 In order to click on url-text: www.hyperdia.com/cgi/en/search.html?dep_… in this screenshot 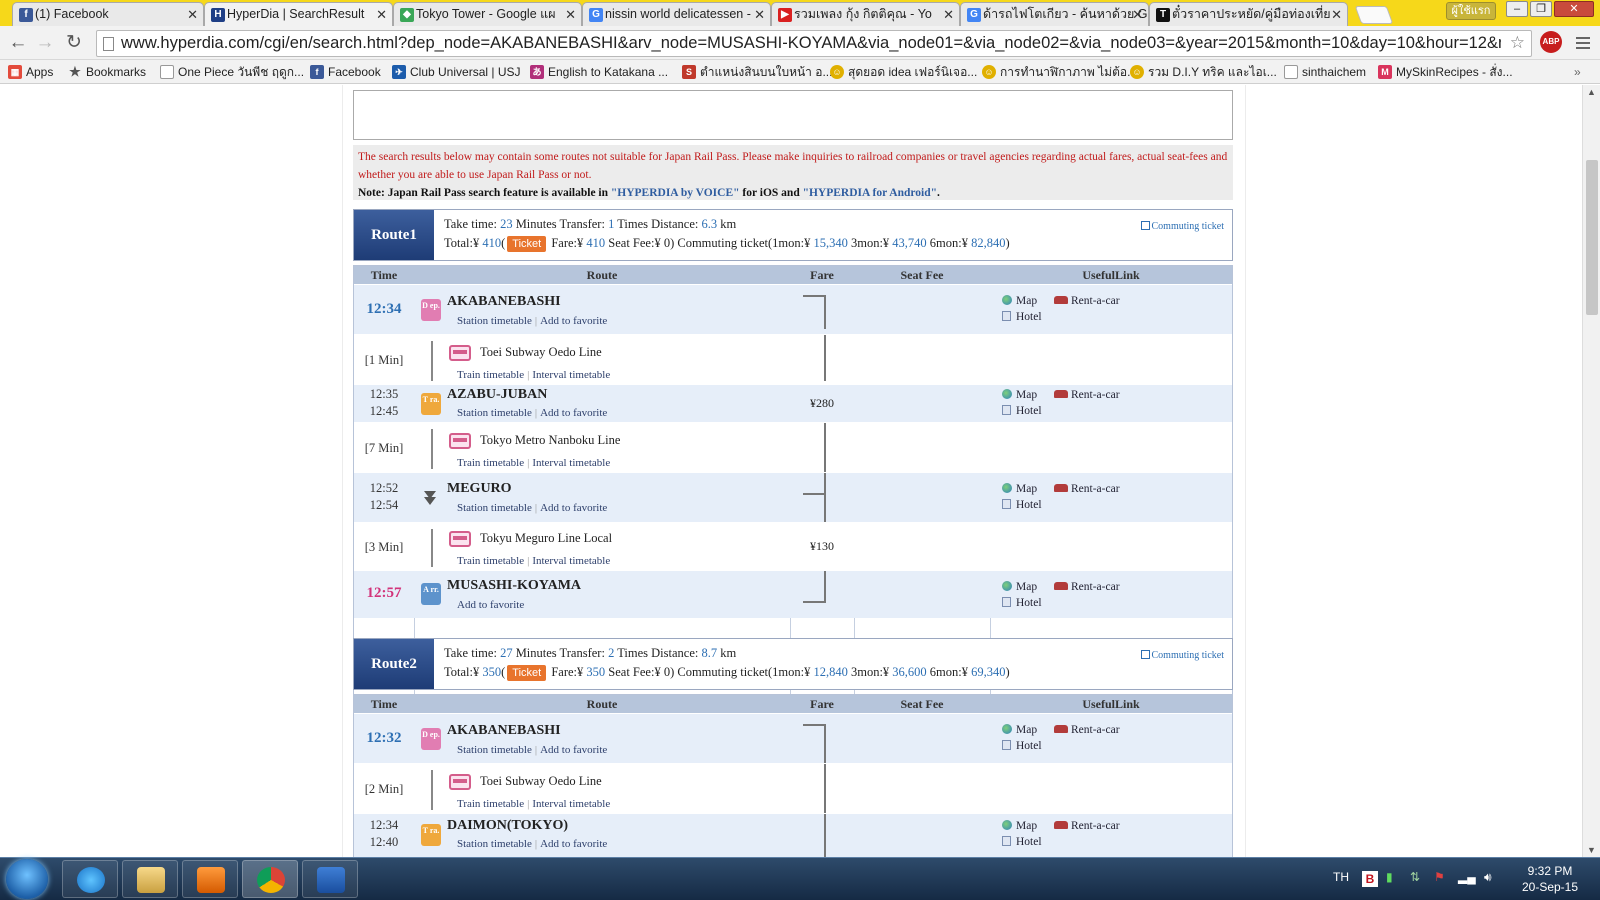, I will do `click(811, 43)`.